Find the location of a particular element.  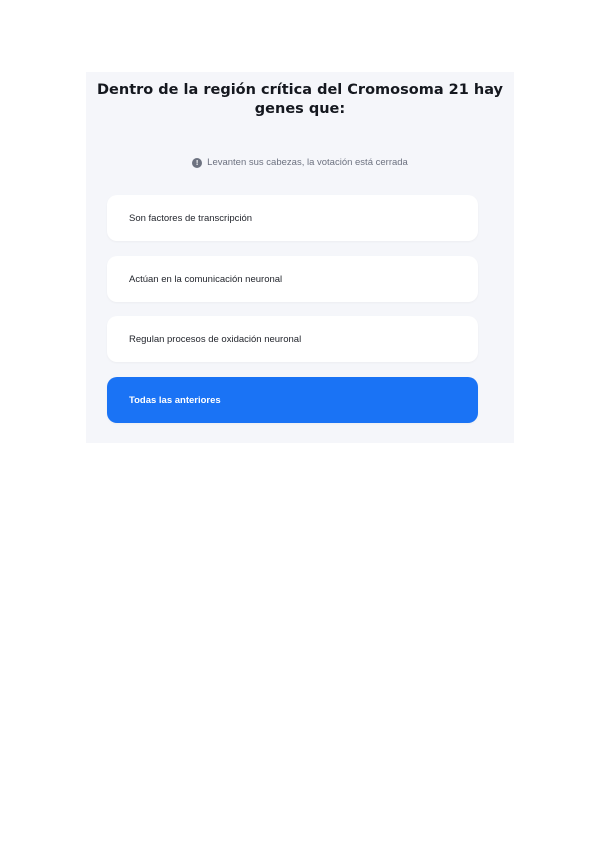

info-icon: ! is located at coordinates (197, 162).